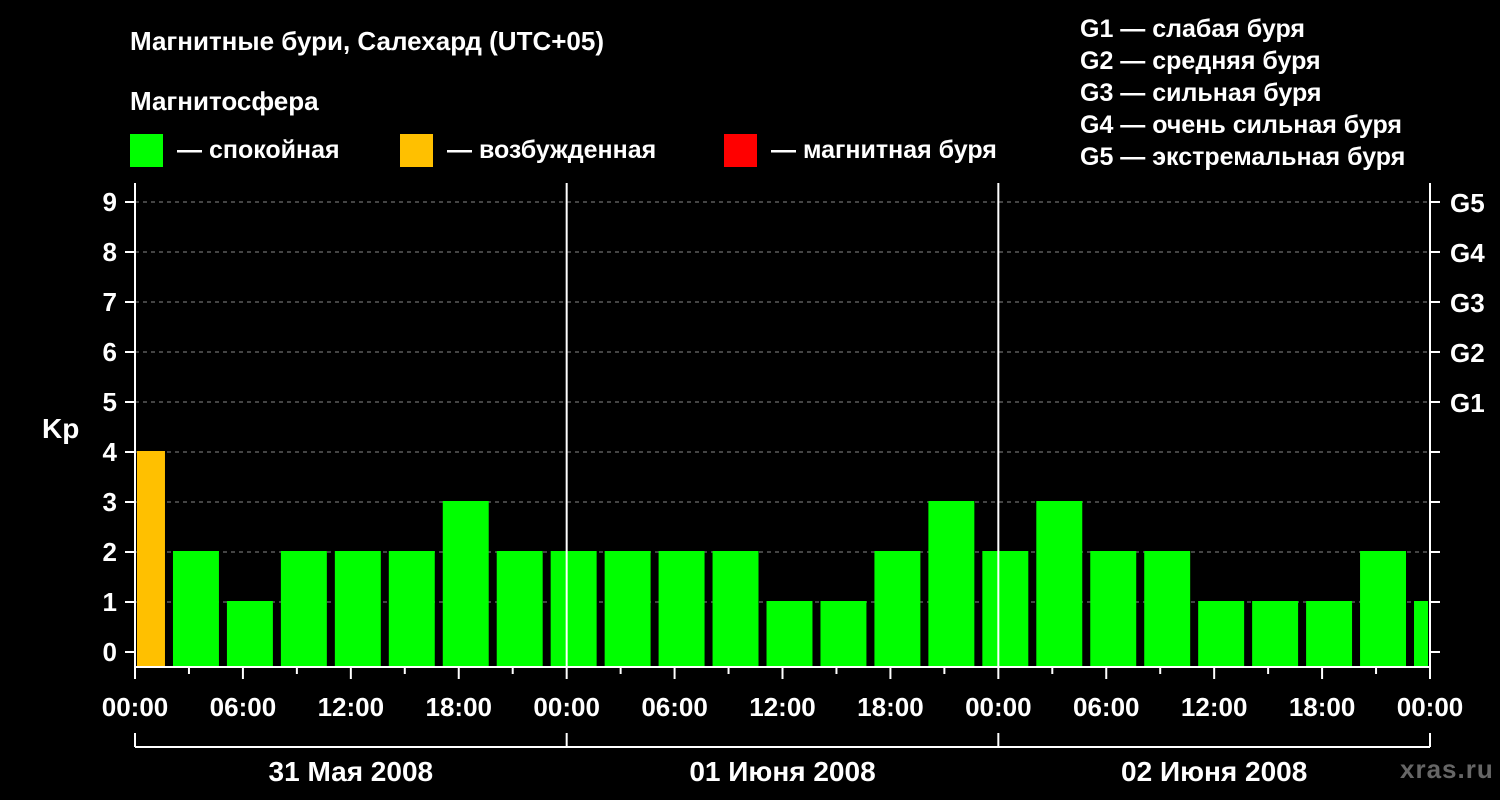 This screenshot has height=800, width=1500. Describe the element at coordinates (1241, 125) in the screenshot. I see `g-scale-item: G4 — очень сильная буря` at that location.